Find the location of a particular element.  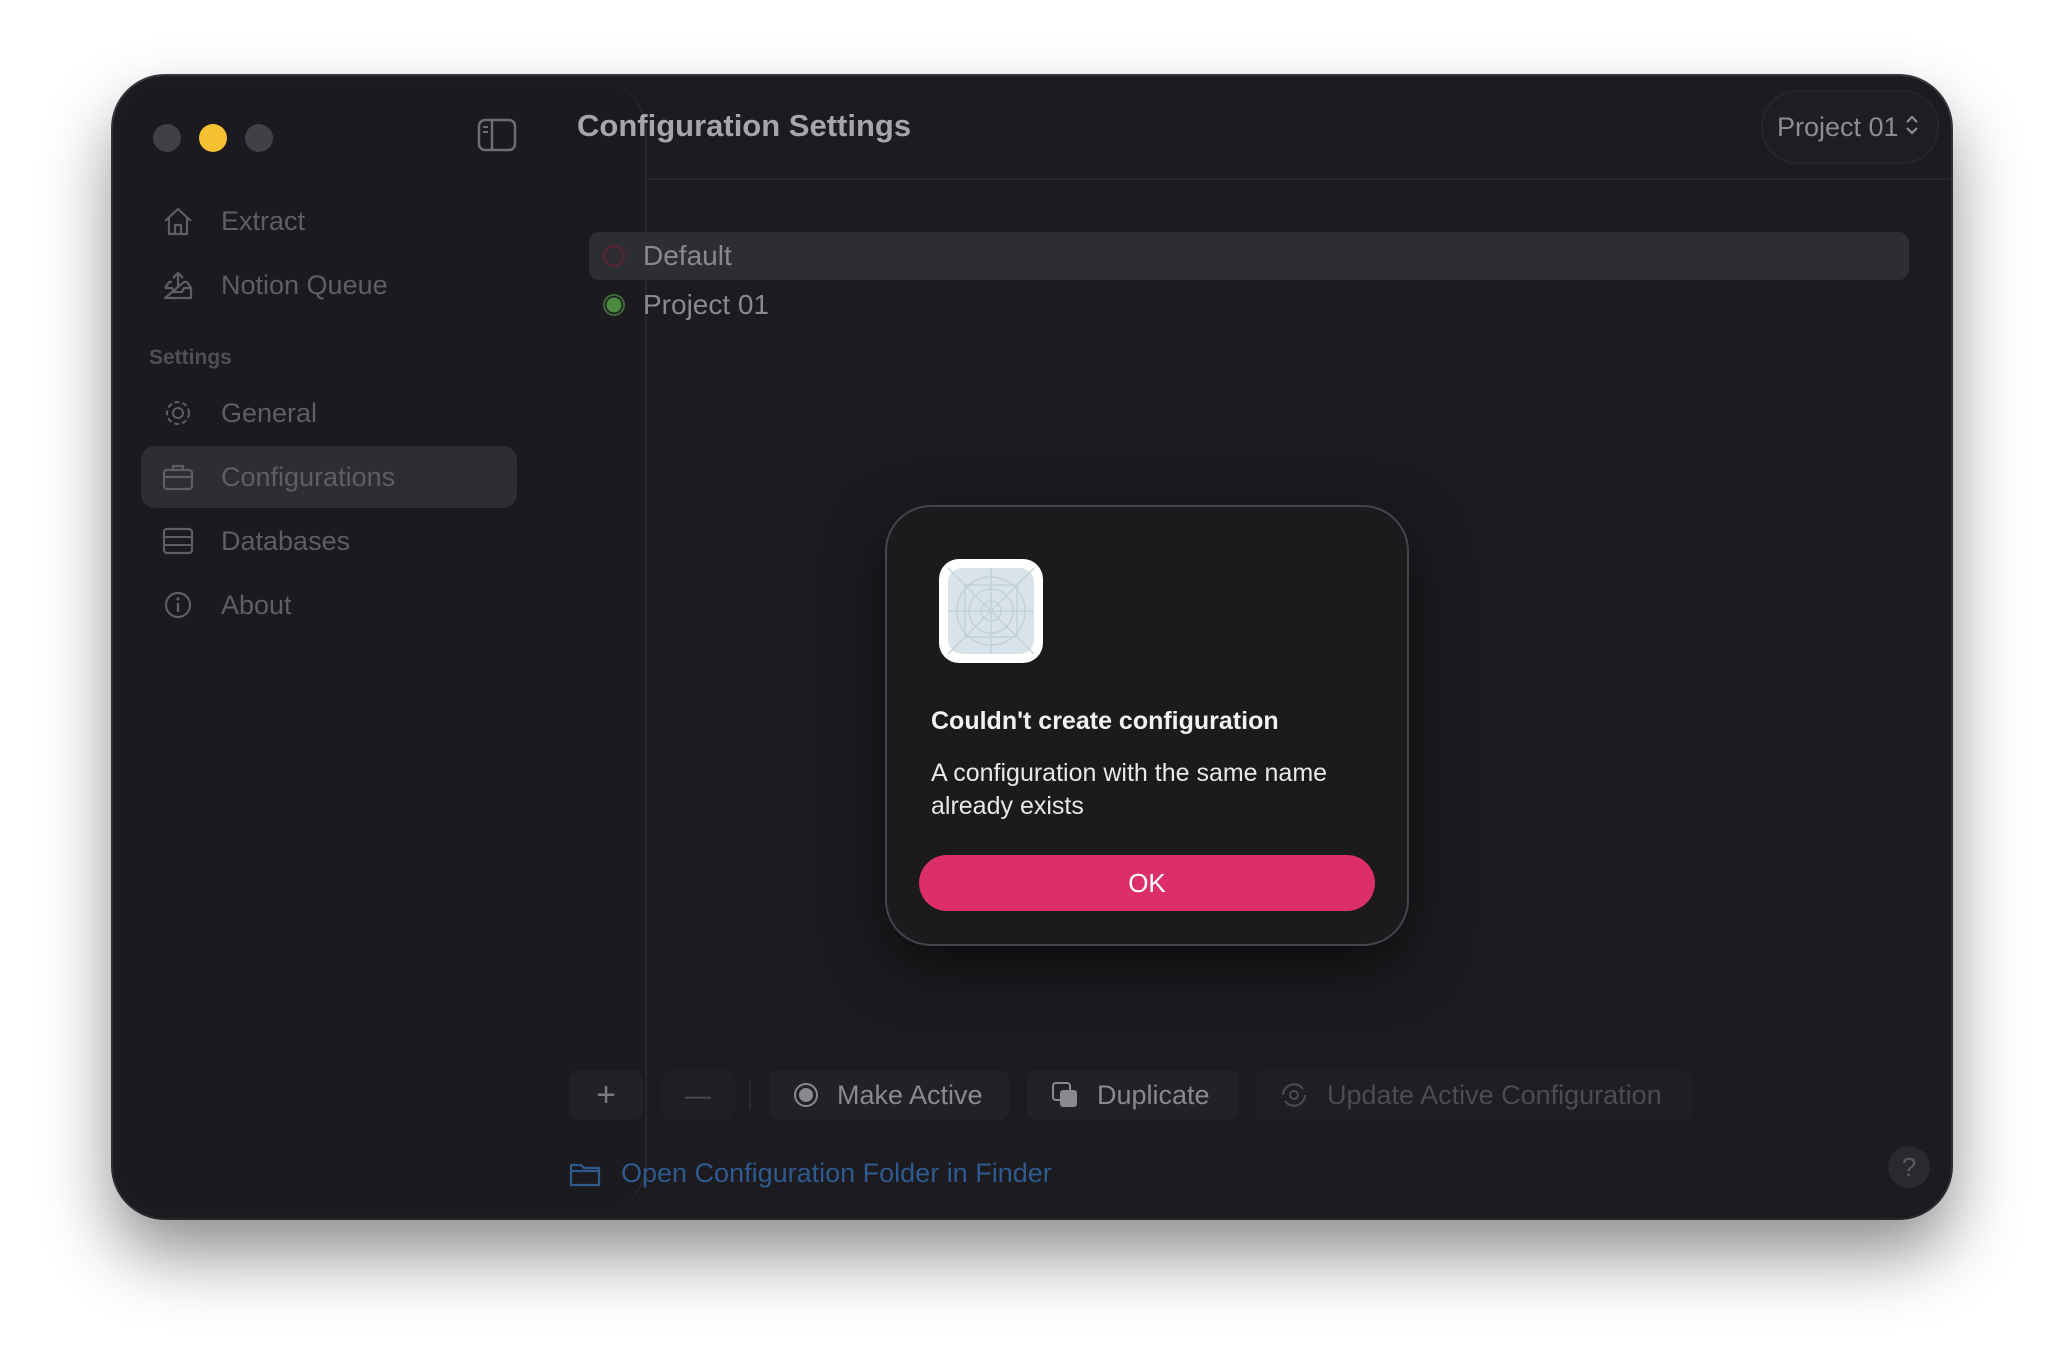

duplicate-button: Duplicate is located at coordinates (1133, 1095).